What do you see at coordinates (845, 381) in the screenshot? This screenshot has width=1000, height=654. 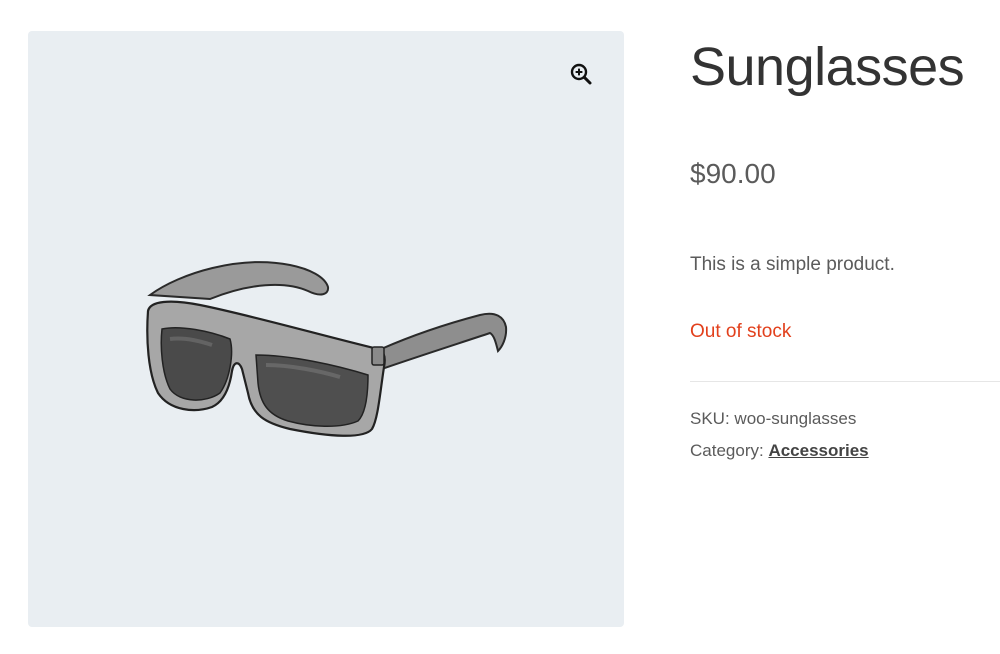 I see `divider` at bounding box center [845, 381].